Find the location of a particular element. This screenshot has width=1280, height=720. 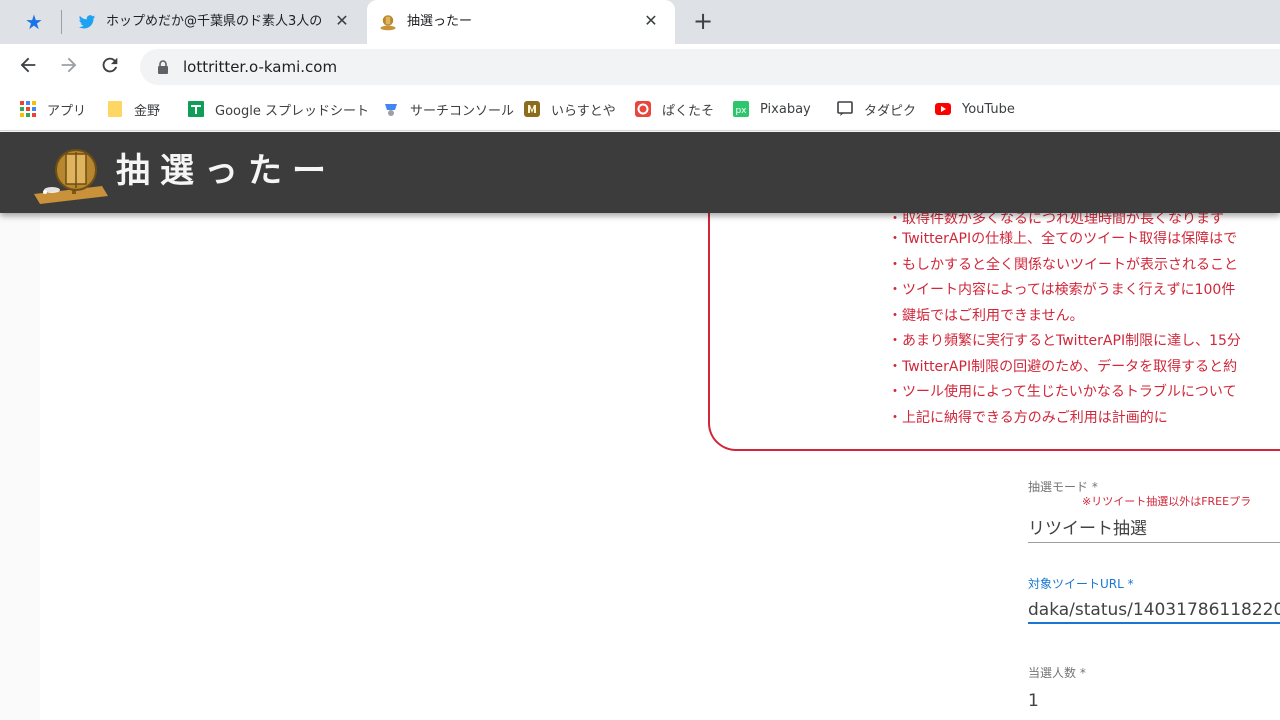

mode-field: 抽選モード * ※リツイート抽選以外はFREEプラ リツイート抽選 is located at coordinates (1154, 511).